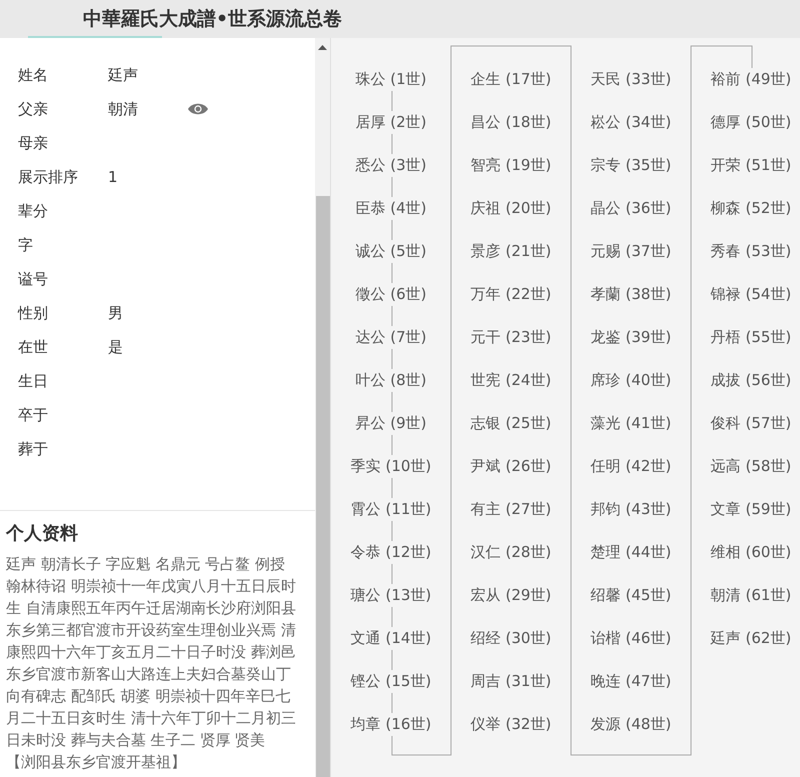 Image resolution: width=800 pixels, height=777 pixels. Describe the element at coordinates (33, 347) in the screenshot. I see `field-label: 在世` at that location.